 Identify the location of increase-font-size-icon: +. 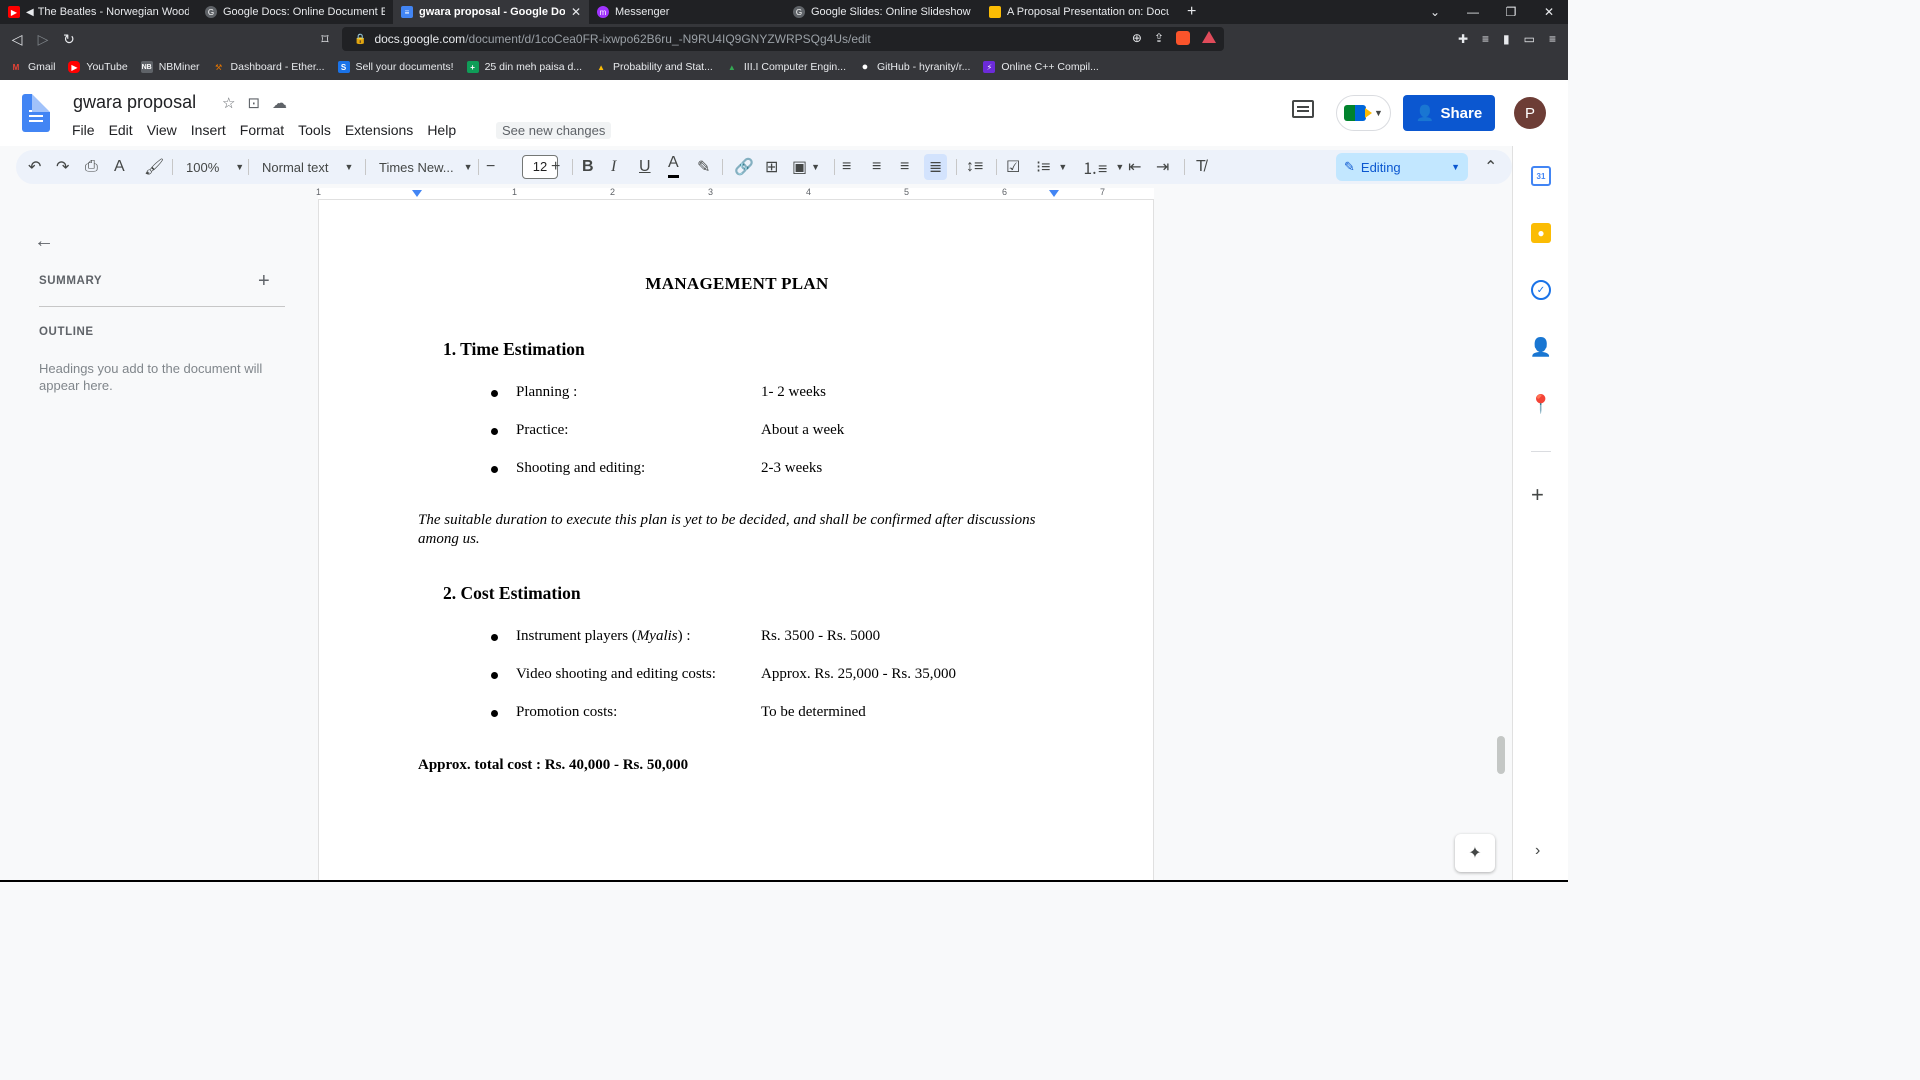
(555, 167).